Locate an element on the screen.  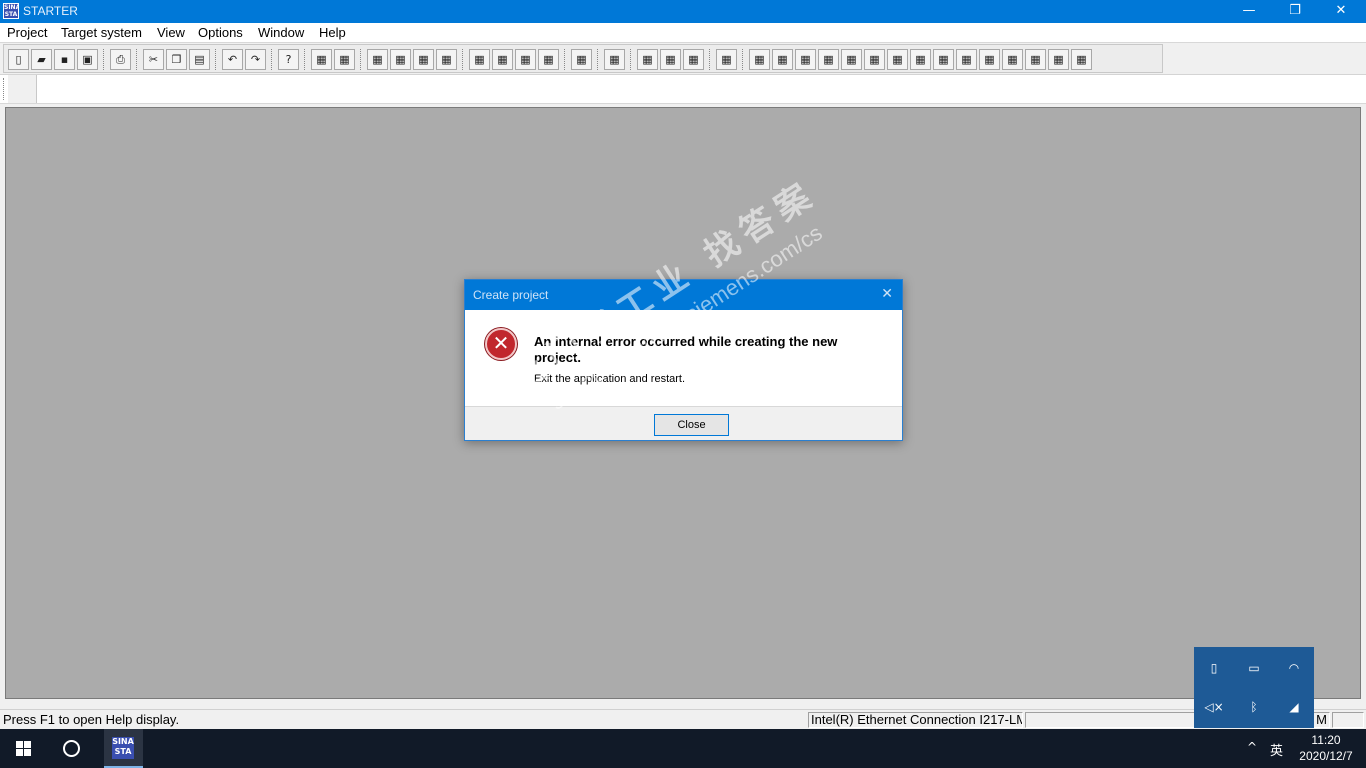
torque-icon: ▦ is located at coordinates (989, 59).